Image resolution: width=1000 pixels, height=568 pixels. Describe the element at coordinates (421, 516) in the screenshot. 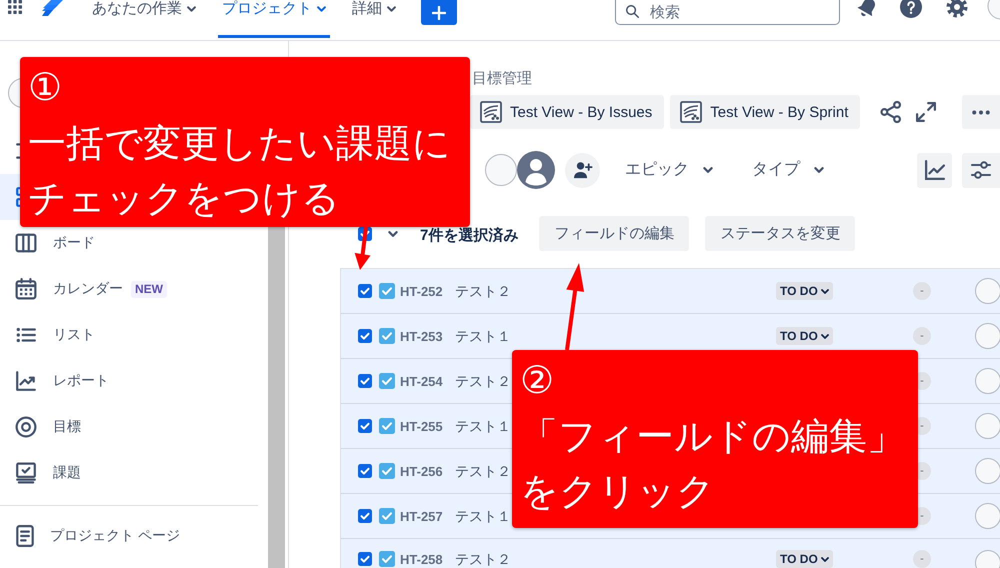

I see `issue-key: HT-257` at that location.